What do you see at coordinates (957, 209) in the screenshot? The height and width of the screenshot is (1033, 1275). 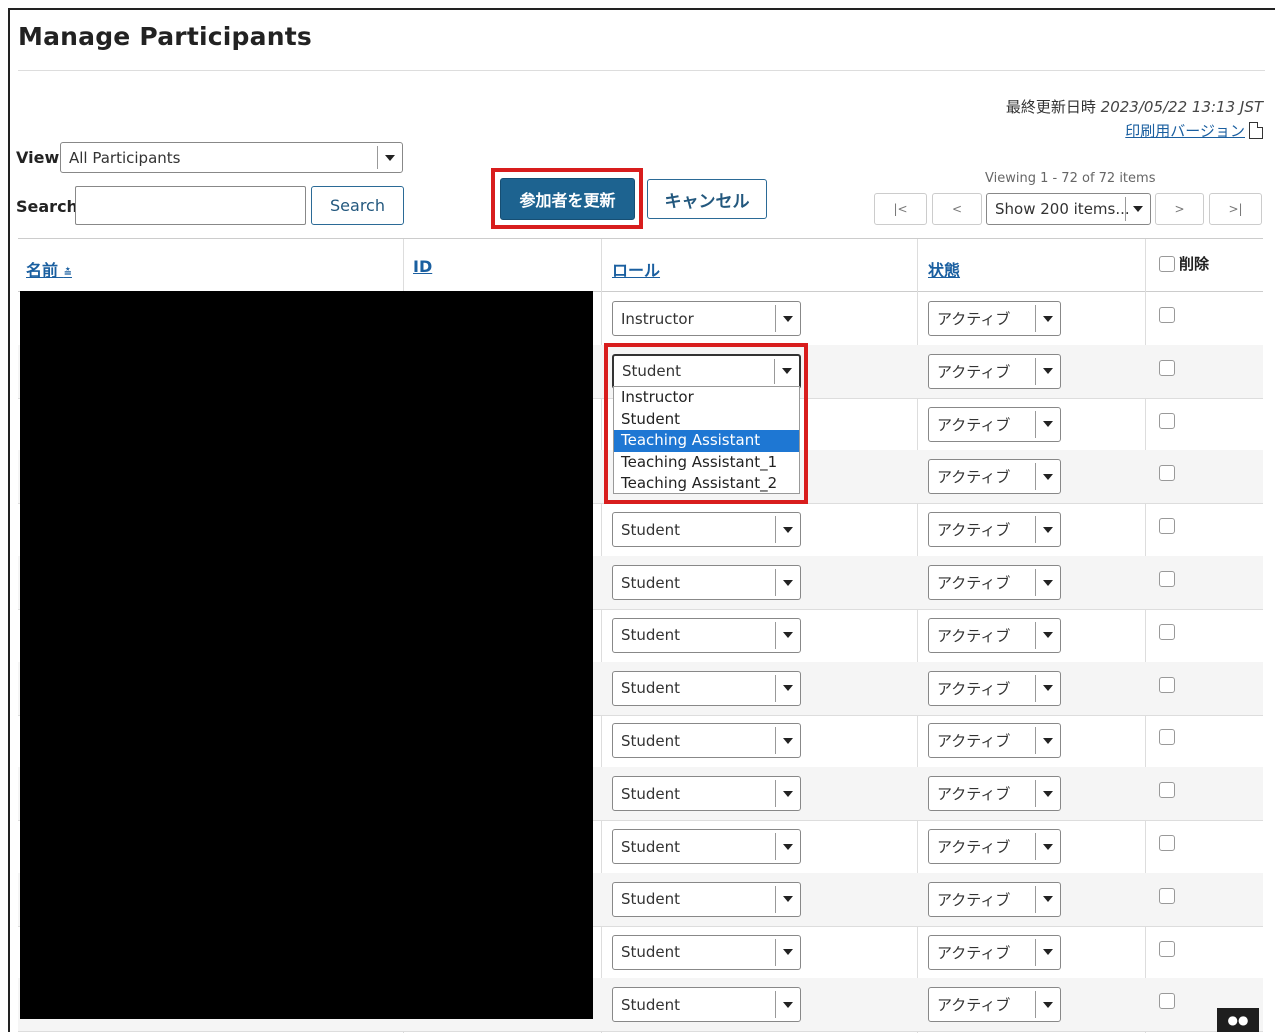 I see `prev-page-button: <` at bounding box center [957, 209].